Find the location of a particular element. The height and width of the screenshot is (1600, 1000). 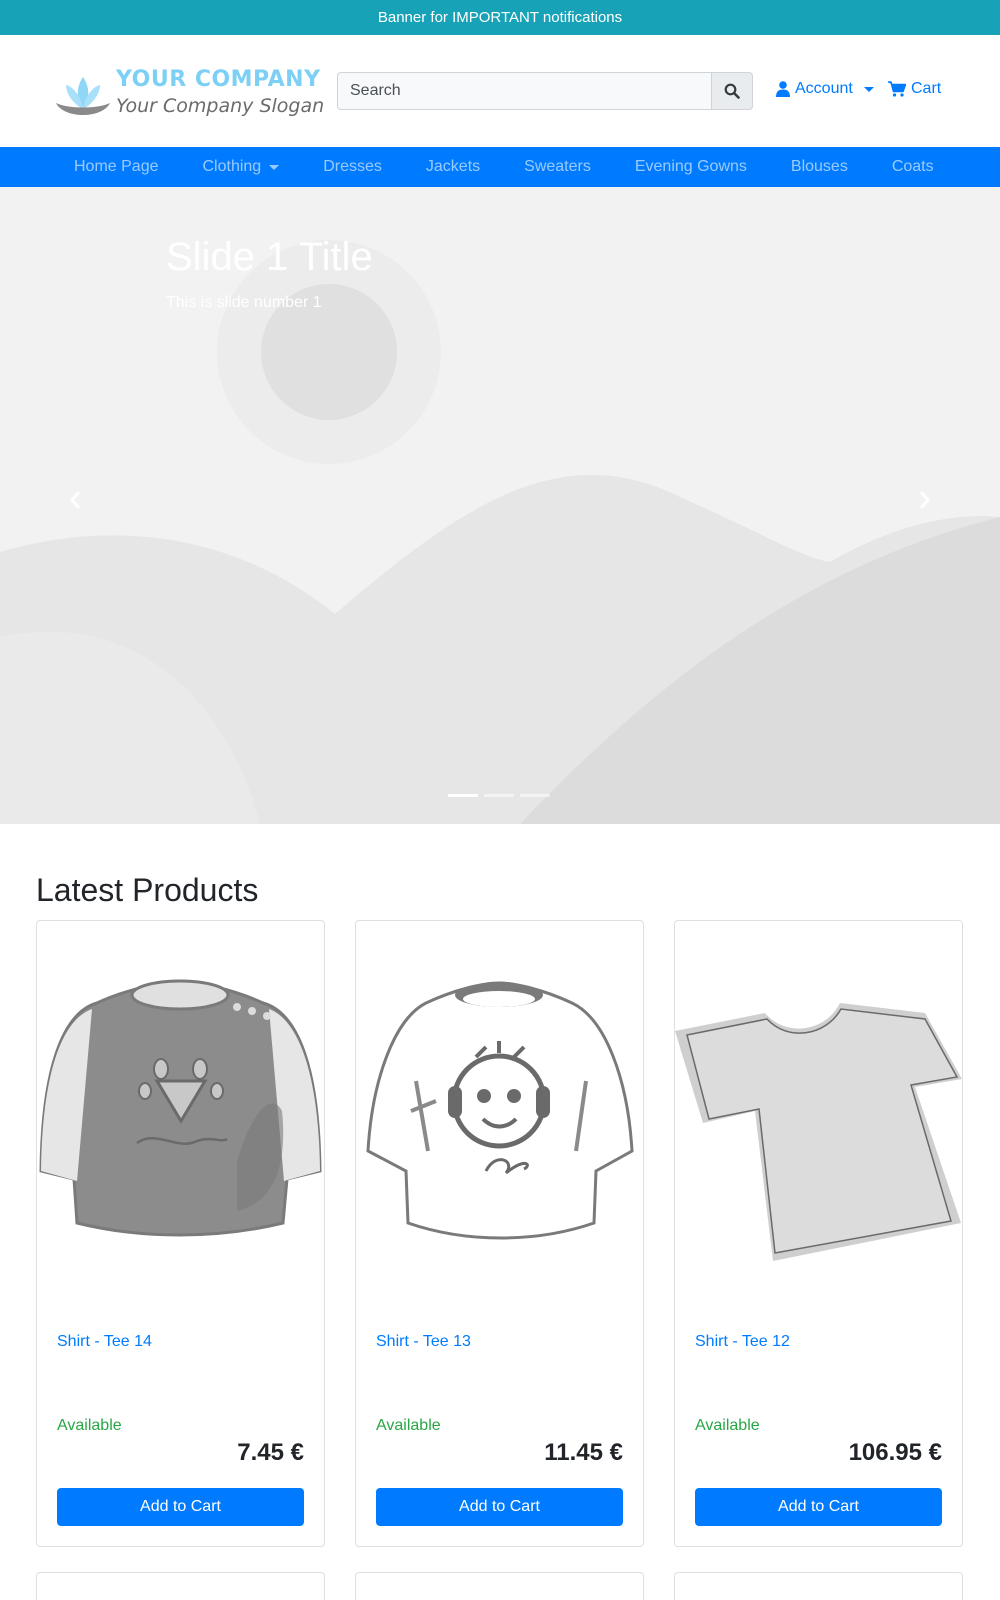

latest-products-heading: Latest Products is located at coordinates (147, 890).